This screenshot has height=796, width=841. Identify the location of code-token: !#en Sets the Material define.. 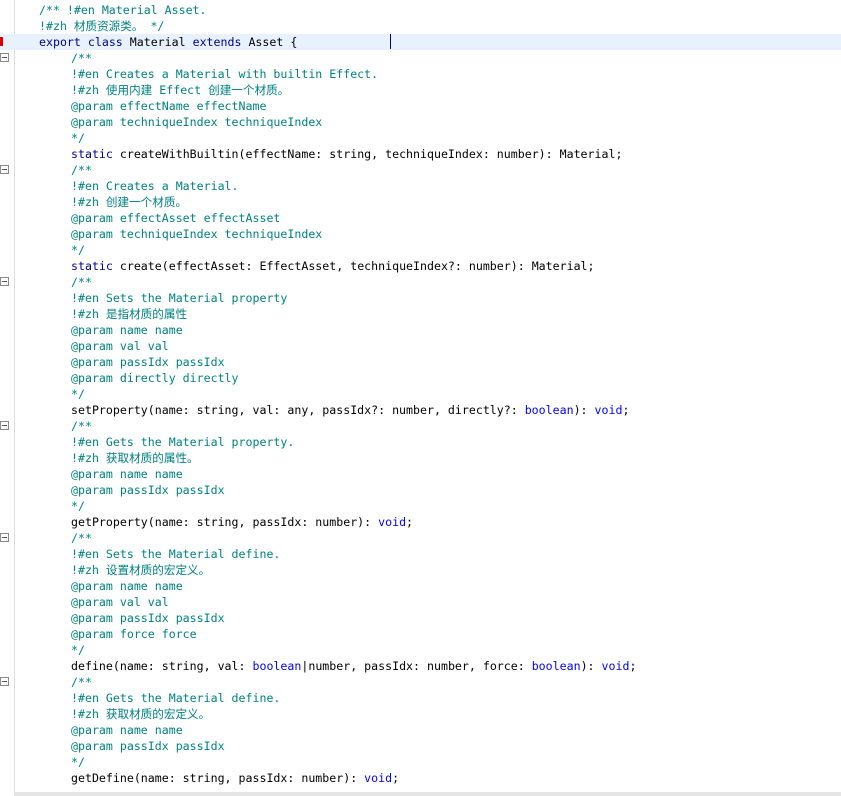
(176, 554).